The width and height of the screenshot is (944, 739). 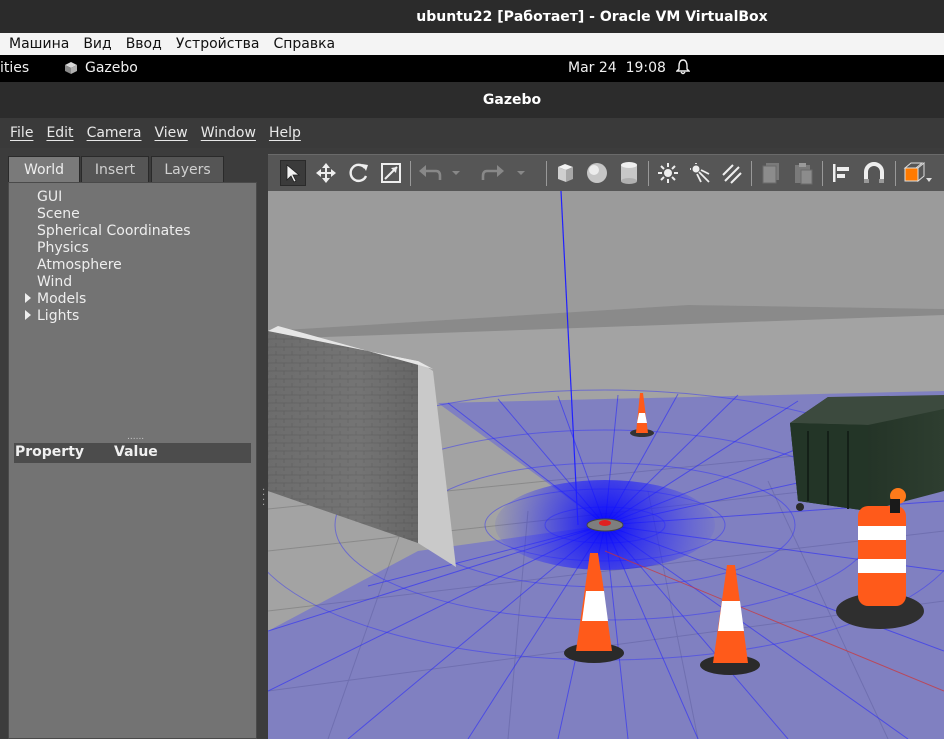 I want to click on tab-world: World, so click(x=44, y=169).